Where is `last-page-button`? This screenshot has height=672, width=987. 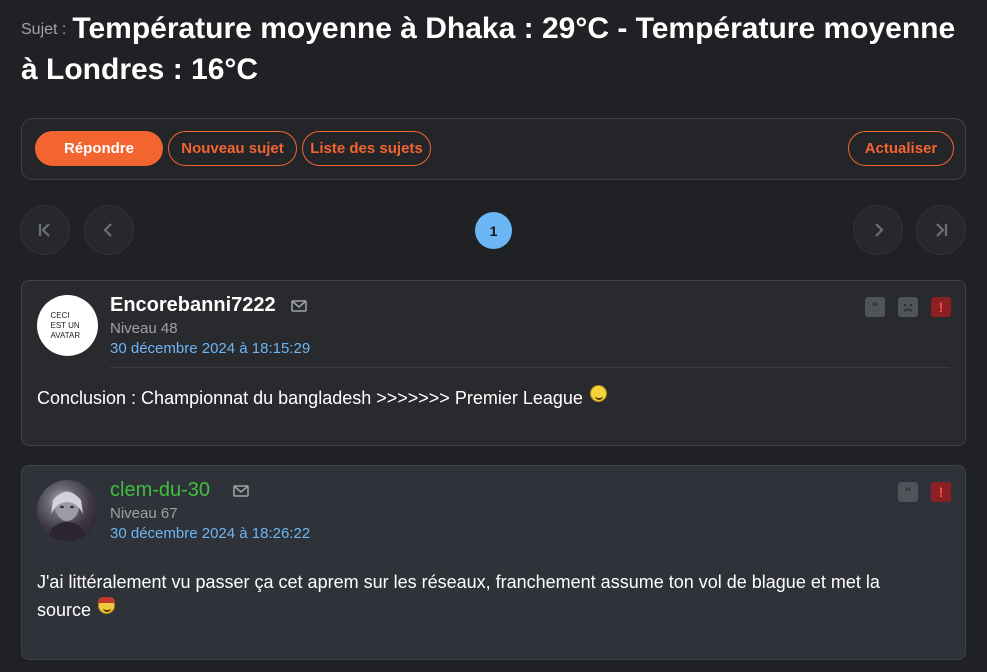 last-page-button is located at coordinates (941, 230).